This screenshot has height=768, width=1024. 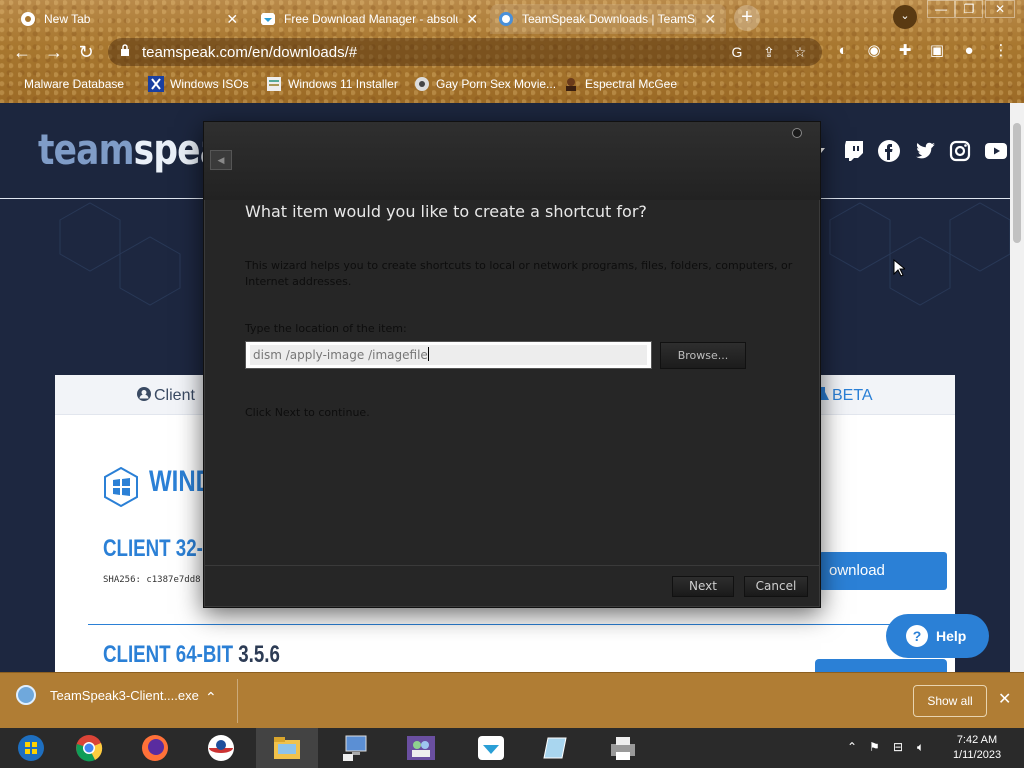 I want to click on close-window-icon: ✕, so click(x=1000, y=9).